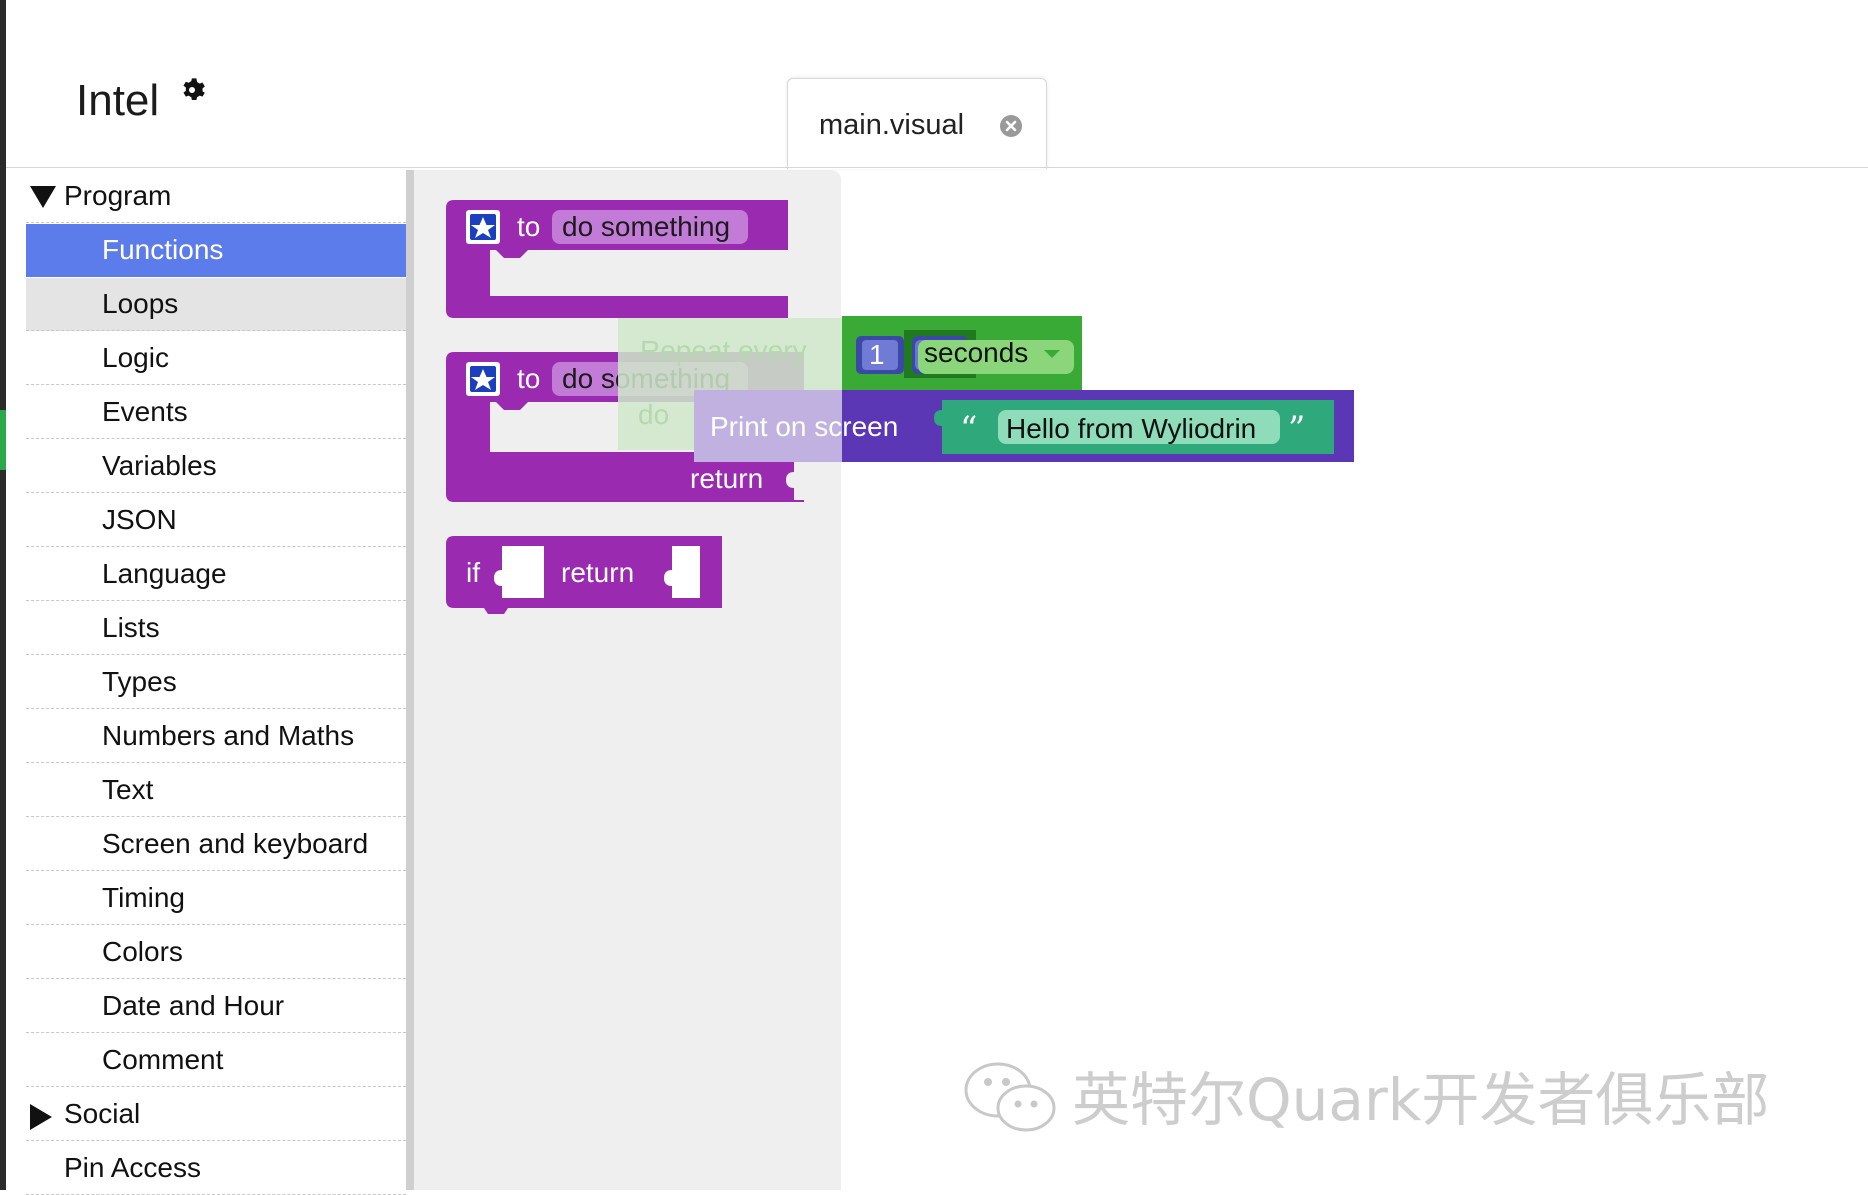  Describe the element at coordinates (653, 414) in the screenshot. I see `do-label-ghost: do` at that location.